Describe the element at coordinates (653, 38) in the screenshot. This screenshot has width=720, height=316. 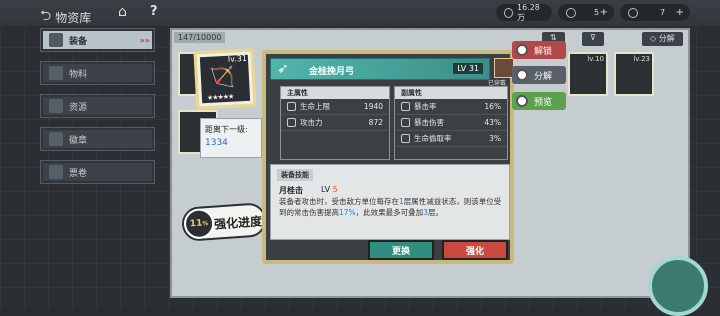
I see `decompose-icon: ◇` at that location.